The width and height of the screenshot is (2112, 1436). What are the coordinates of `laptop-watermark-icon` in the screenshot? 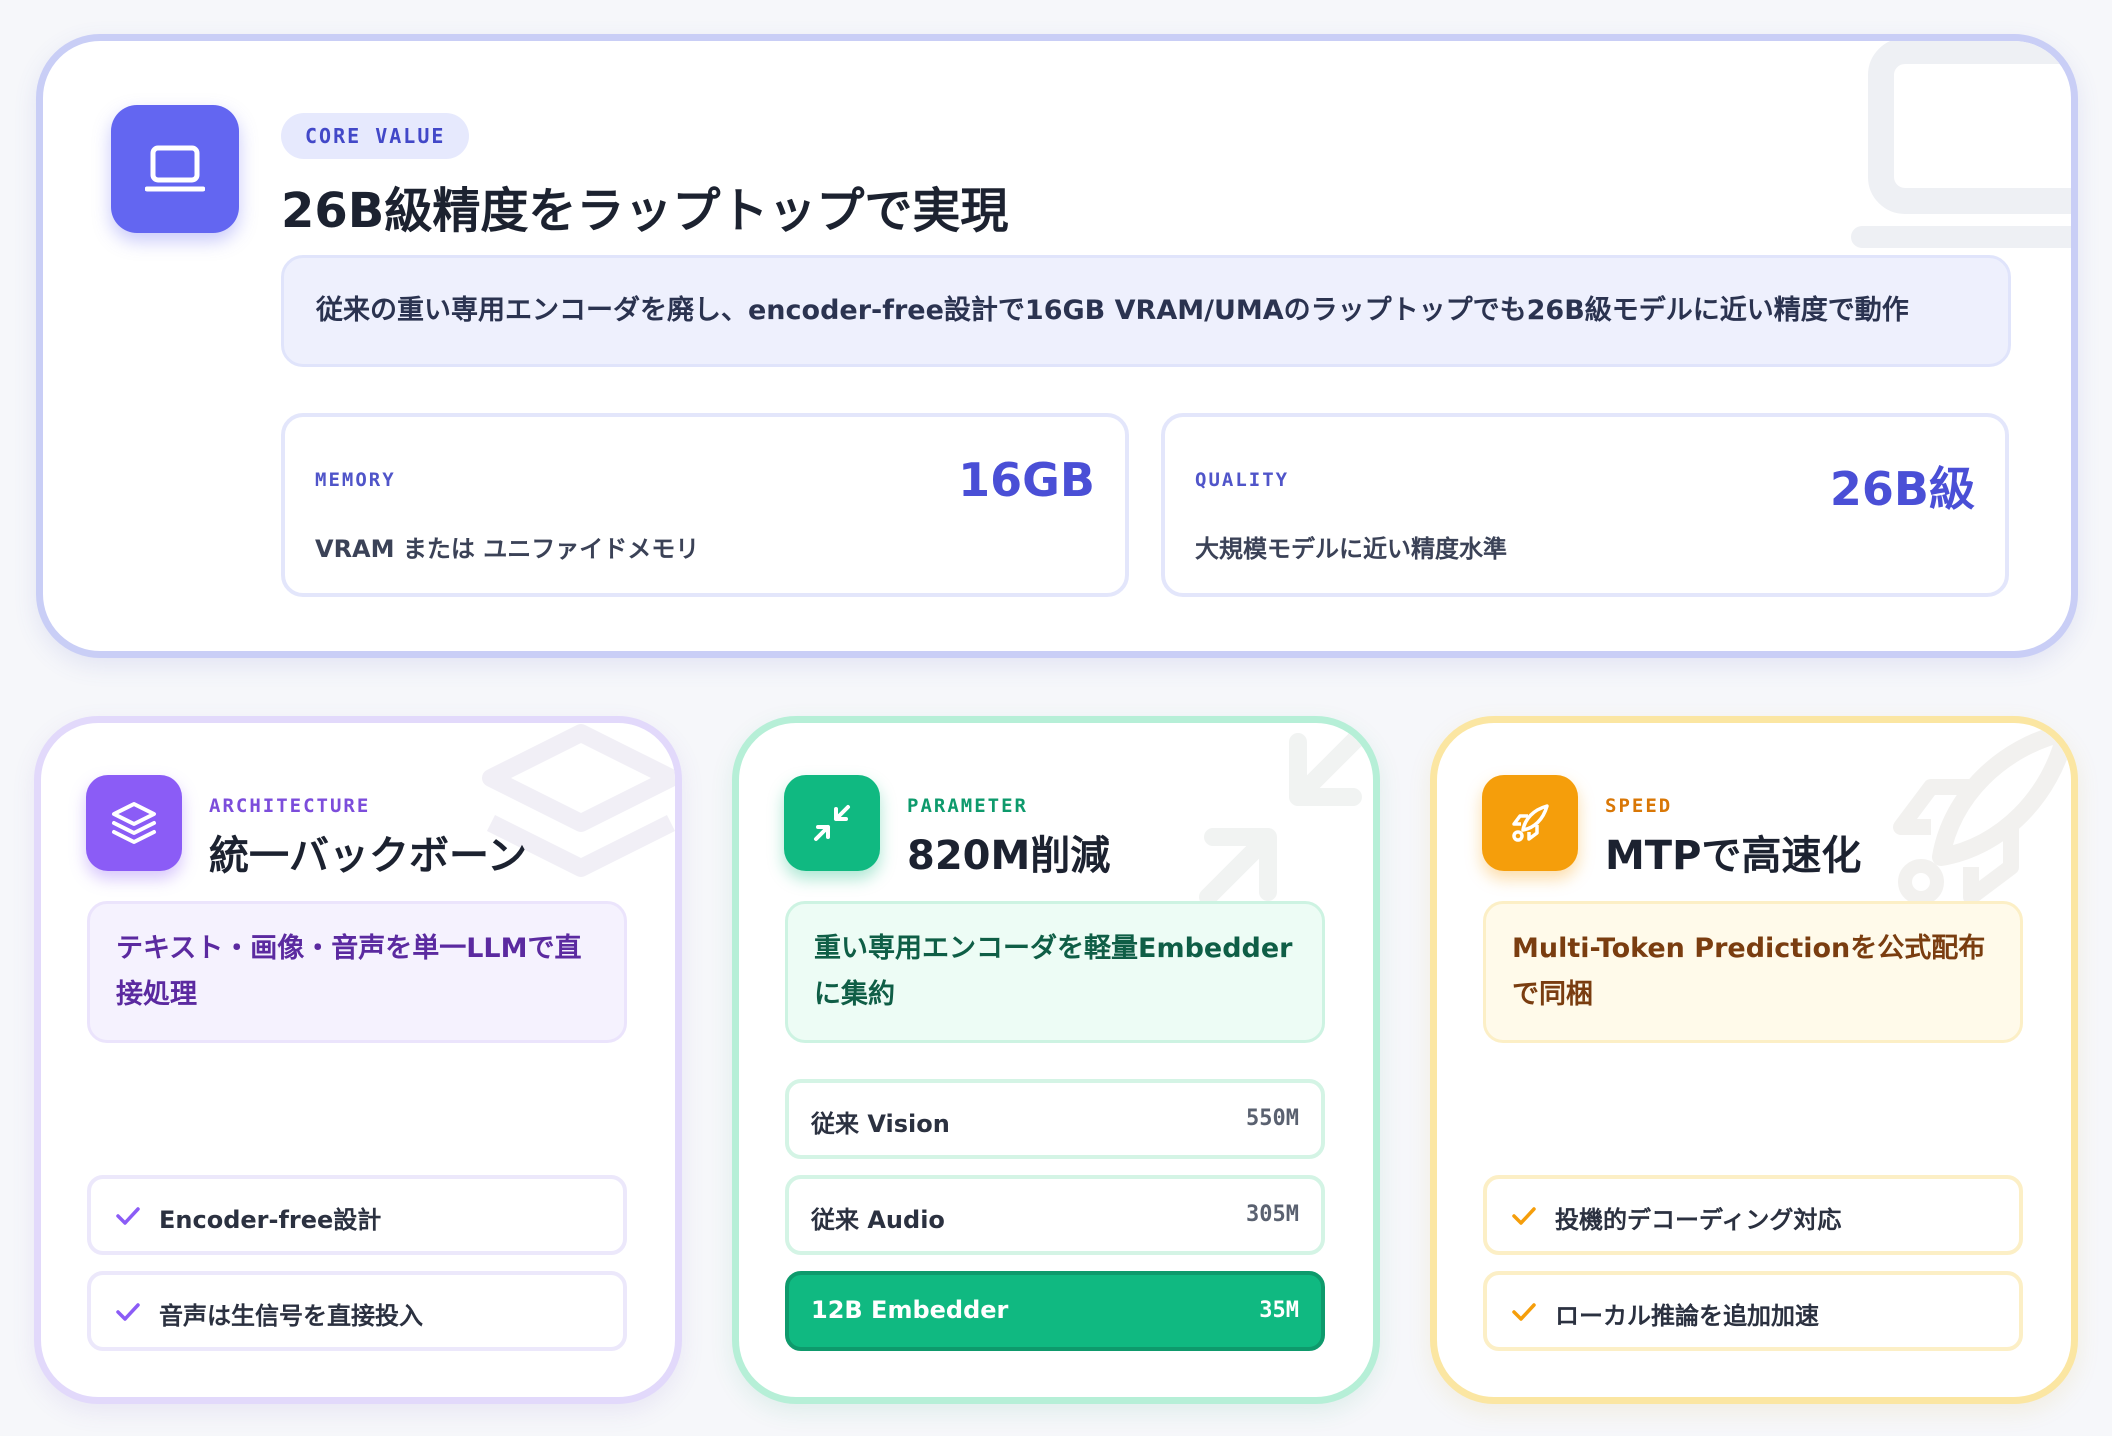 It's located at (1961, 144).